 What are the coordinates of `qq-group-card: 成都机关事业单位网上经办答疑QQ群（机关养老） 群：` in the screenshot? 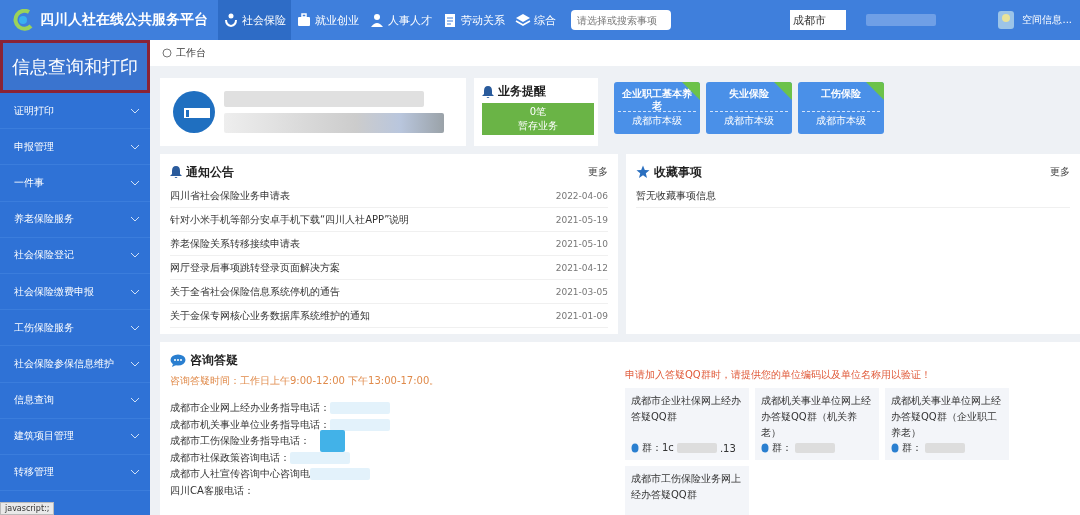 It's located at (817, 424).